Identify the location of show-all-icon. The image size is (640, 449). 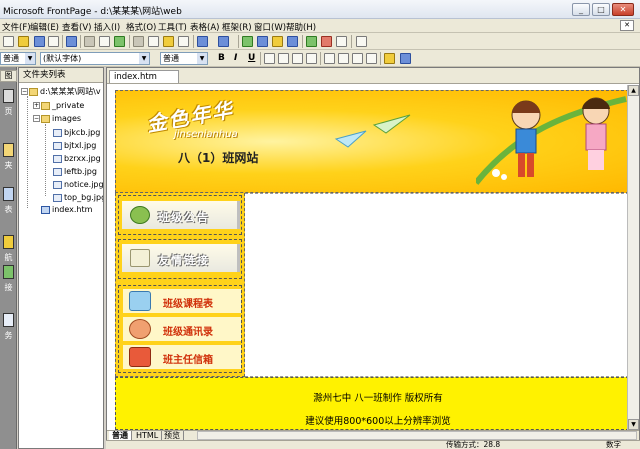
(341, 41).